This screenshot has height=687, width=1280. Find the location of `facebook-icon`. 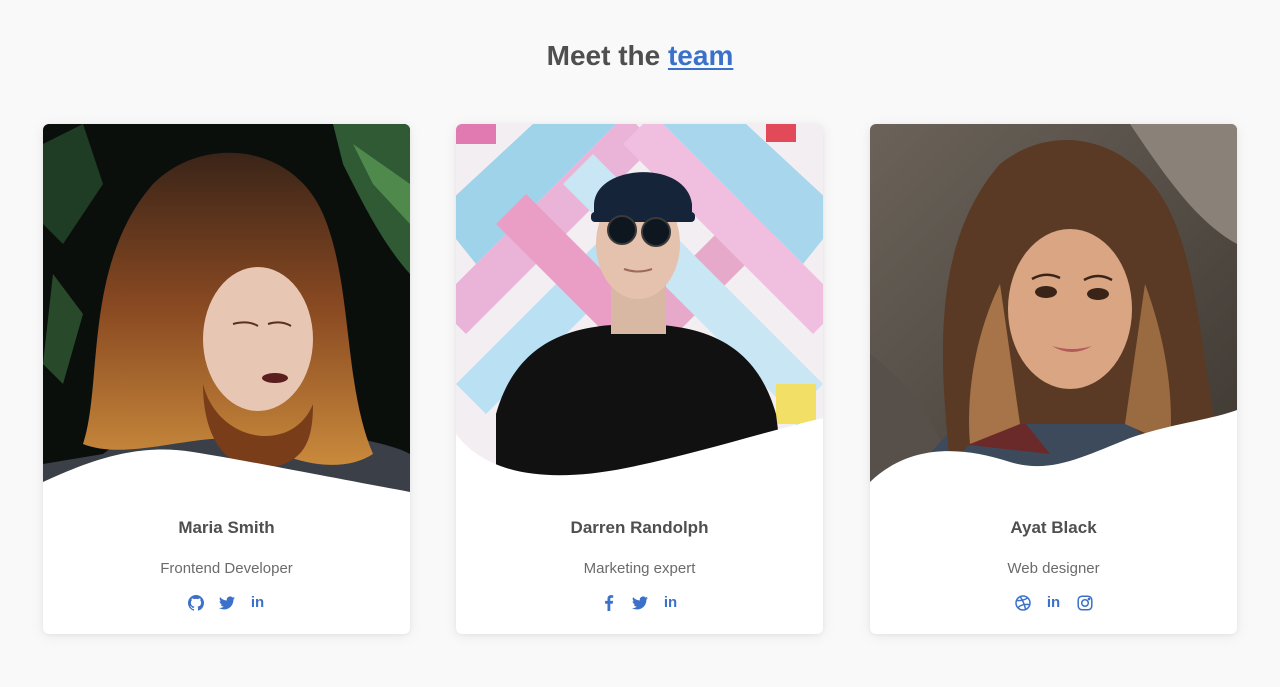

facebook-icon is located at coordinates (608, 602).